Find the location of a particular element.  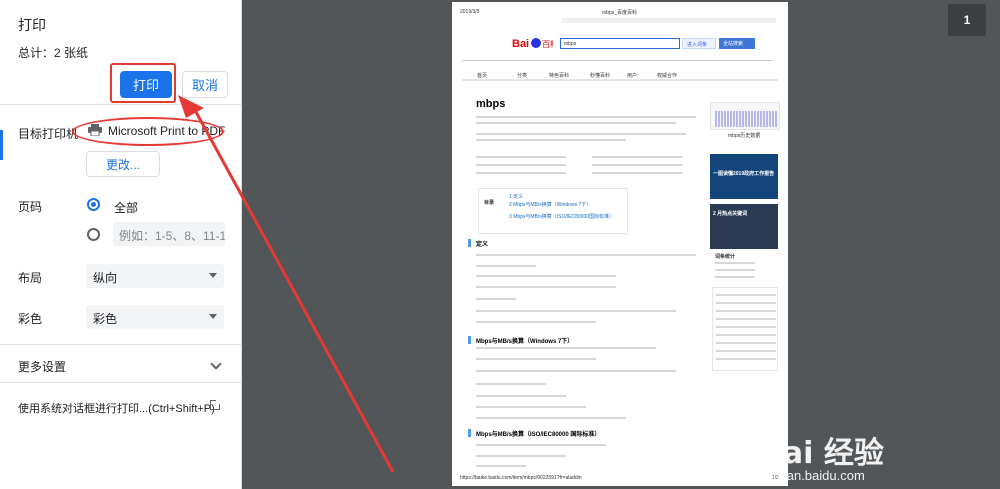

layout-select: 纵向 is located at coordinates (155, 276).